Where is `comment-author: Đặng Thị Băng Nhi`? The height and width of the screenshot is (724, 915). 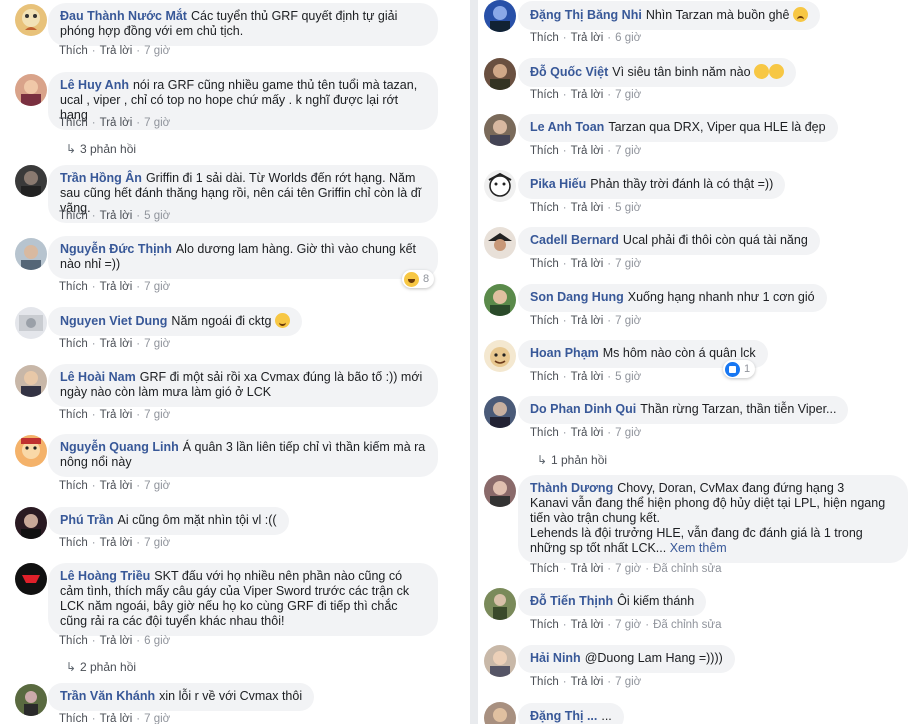
comment-author: Đặng Thị Băng Nhi is located at coordinates (586, 15).